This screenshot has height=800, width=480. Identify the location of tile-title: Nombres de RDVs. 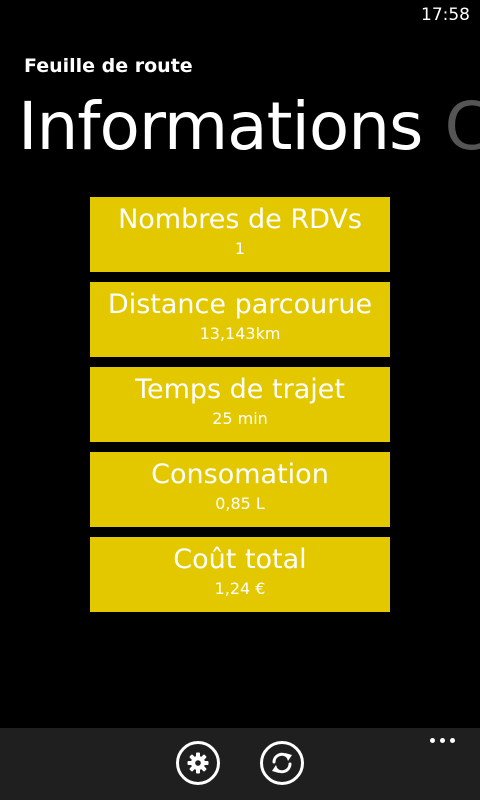
(240, 219).